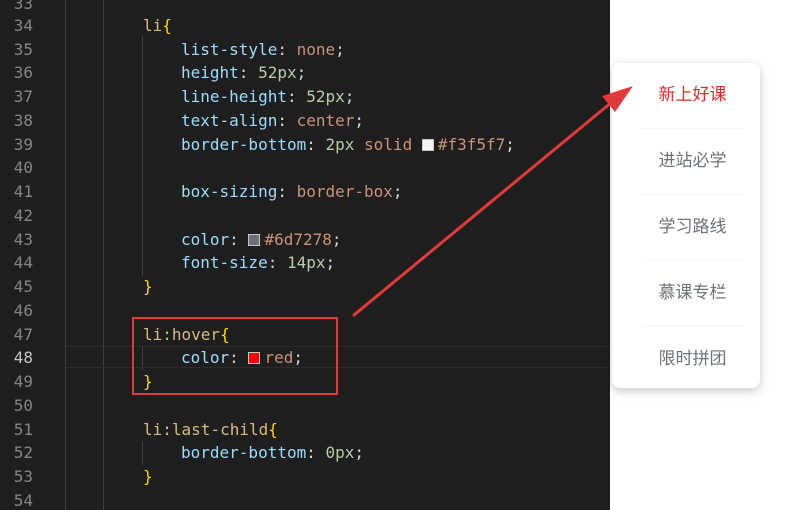 Image resolution: width=804 pixels, height=510 pixels. Describe the element at coordinates (23, 6) in the screenshot. I see `line-number: 33` at that location.